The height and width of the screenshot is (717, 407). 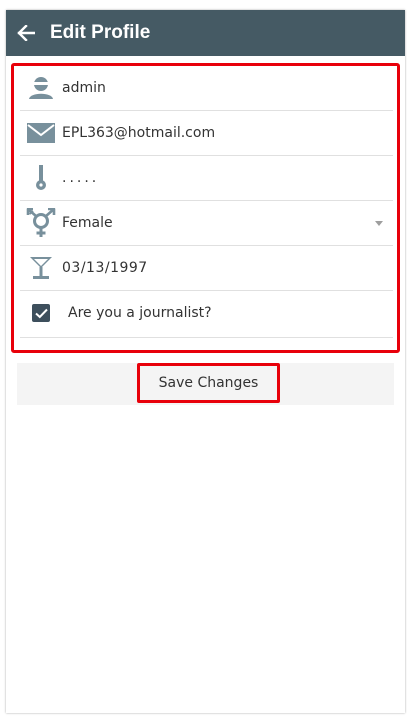 What do you see at coordinates (218, 223) in the screenshot?
I see `gender-select: Female` at bounding box center [218, 223].